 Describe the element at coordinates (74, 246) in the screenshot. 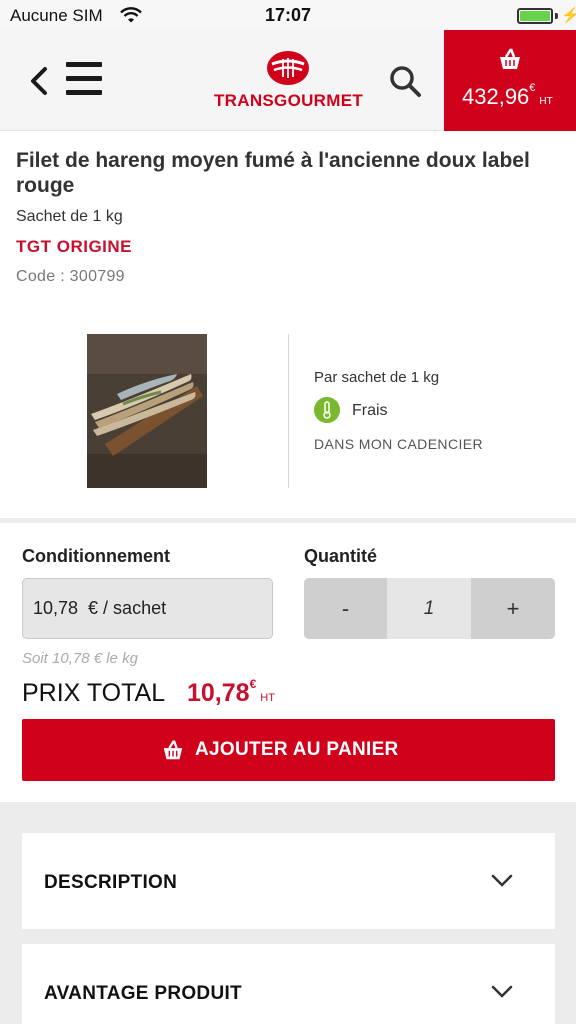

I see `product-brand: TGT ORIGINE` at that location.